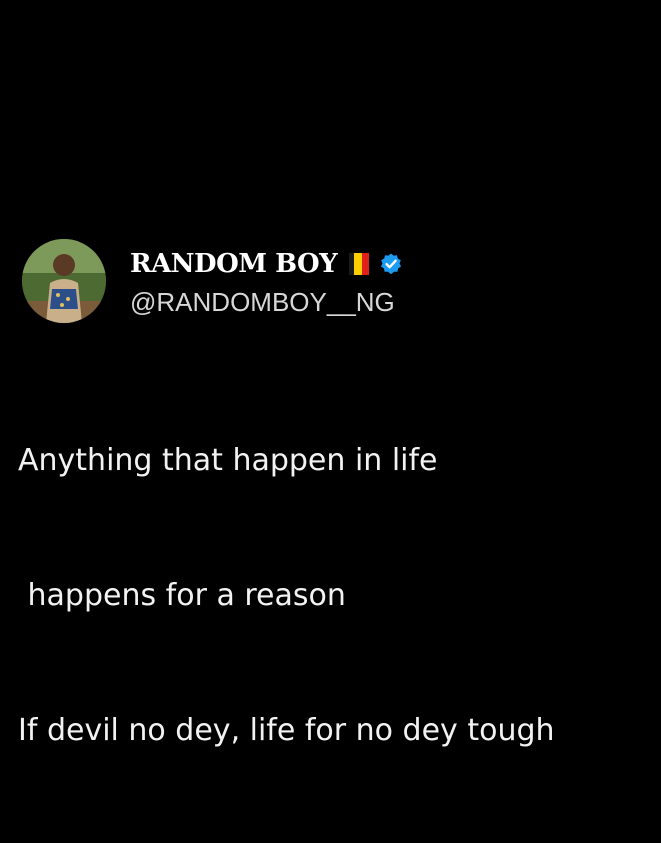 The image size is (661, 843). I want to click on avatar, so click(64, 281).